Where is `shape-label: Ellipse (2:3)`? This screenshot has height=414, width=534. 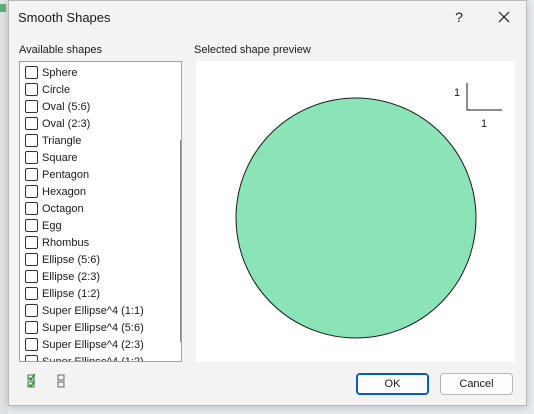 shape-label: Ellipse (2:3) is located at coordinates (71, 276).